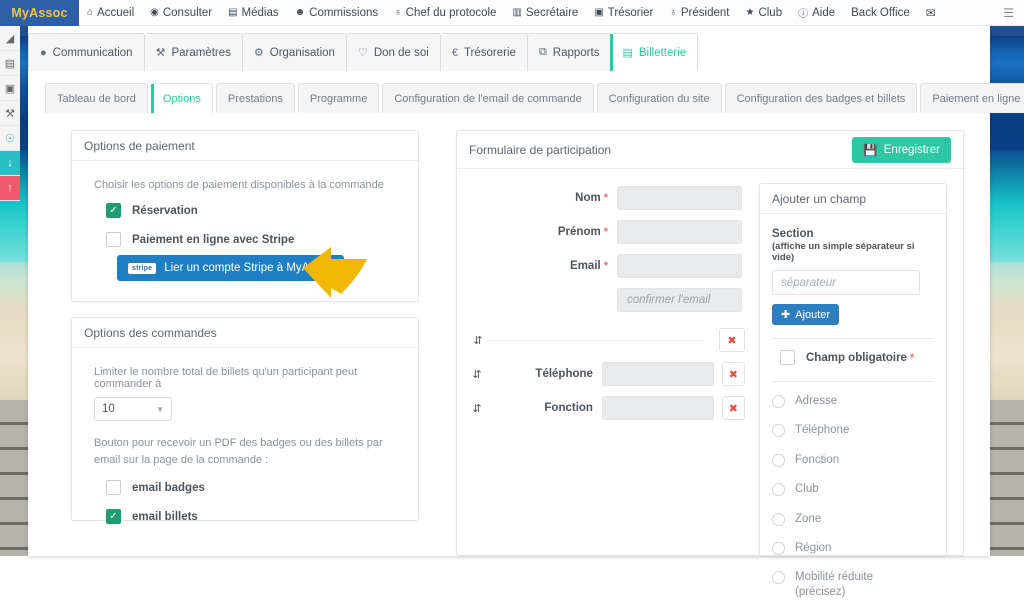 This screenshot has height=613, width=1024. What do you see at coordinates (821, 98) in the screenshot?
I see `tab-config-badges-billets: Configuration des badges et billets` at bounding box center [821, 98].